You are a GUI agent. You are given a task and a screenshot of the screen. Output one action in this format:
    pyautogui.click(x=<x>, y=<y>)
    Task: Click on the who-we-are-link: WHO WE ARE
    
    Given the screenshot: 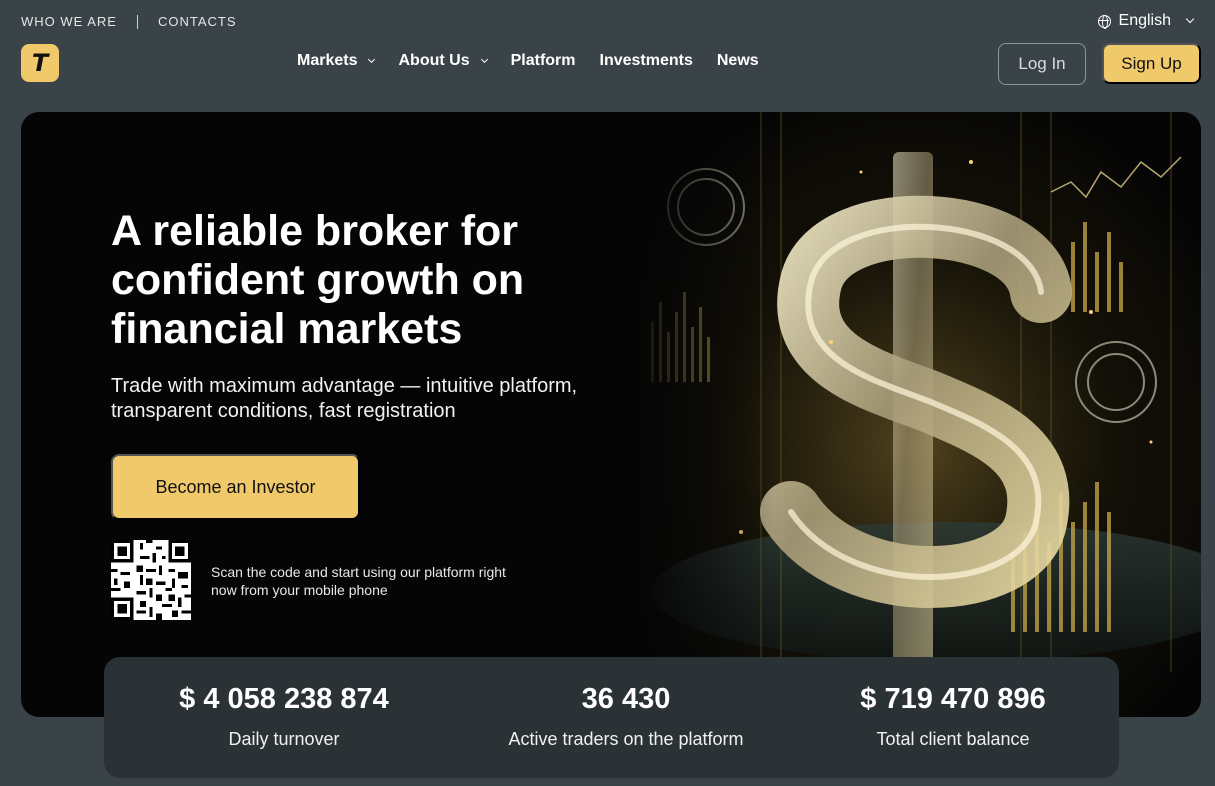 What is the action you would take?
    pyautogui.click(x=69, y=21)
    